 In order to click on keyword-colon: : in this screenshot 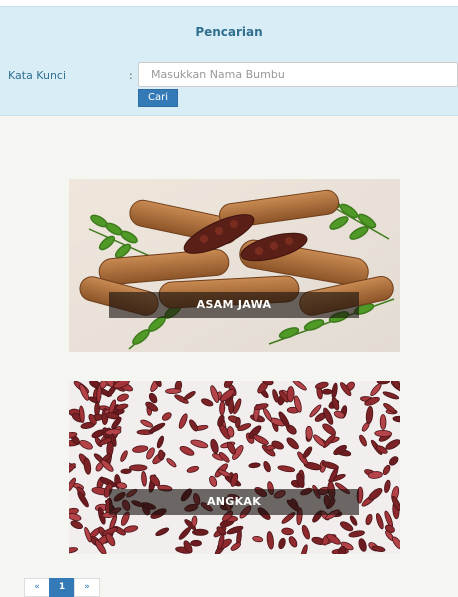, I will do `click(131, 75)`.